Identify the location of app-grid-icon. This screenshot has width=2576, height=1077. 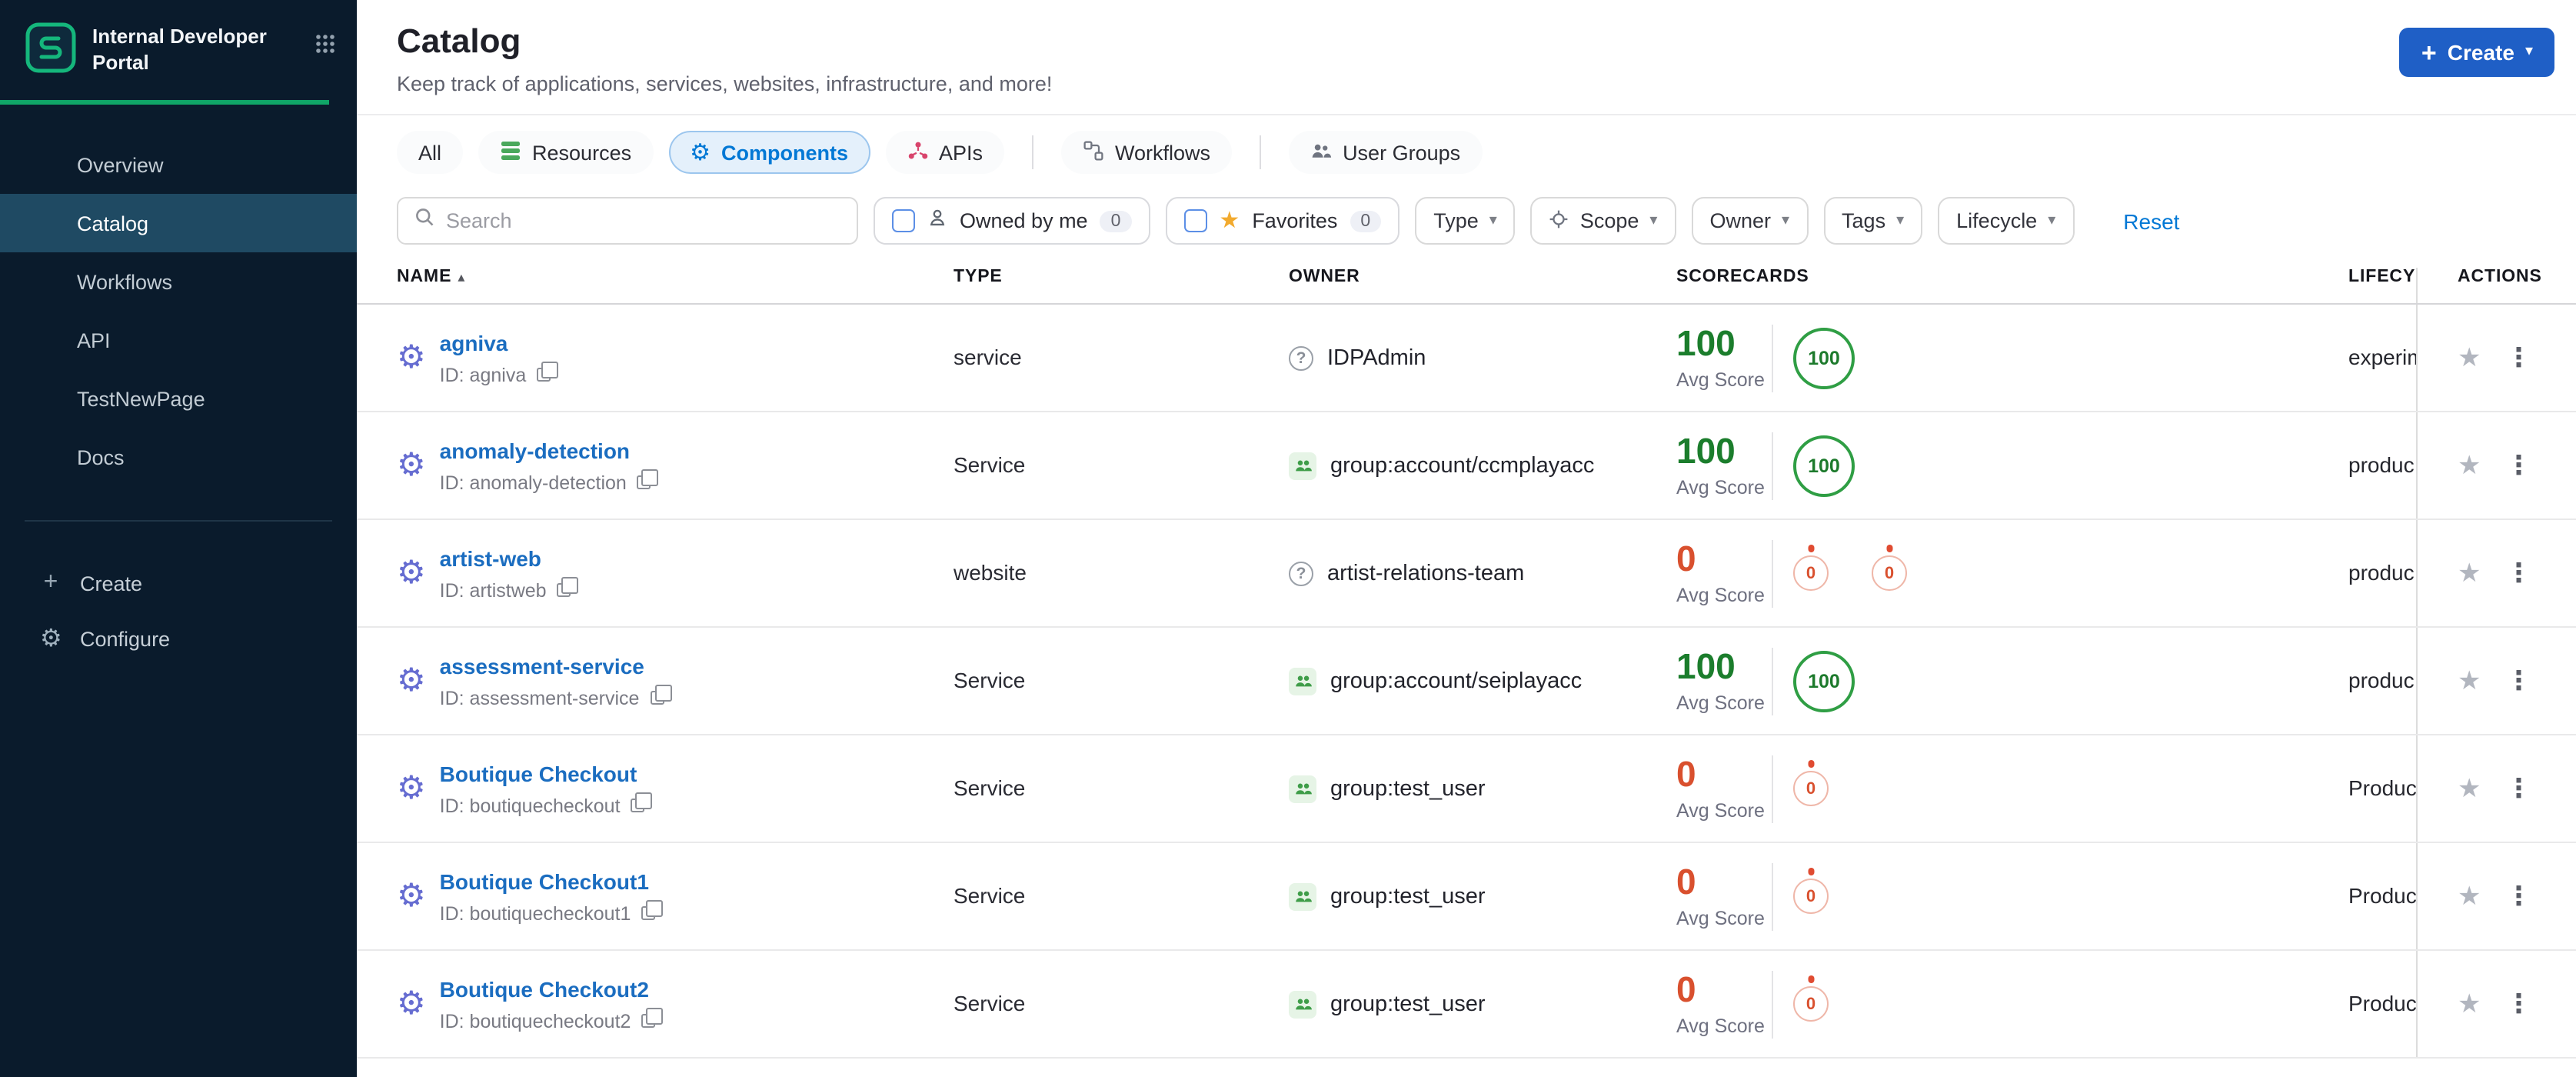
(325, 48).